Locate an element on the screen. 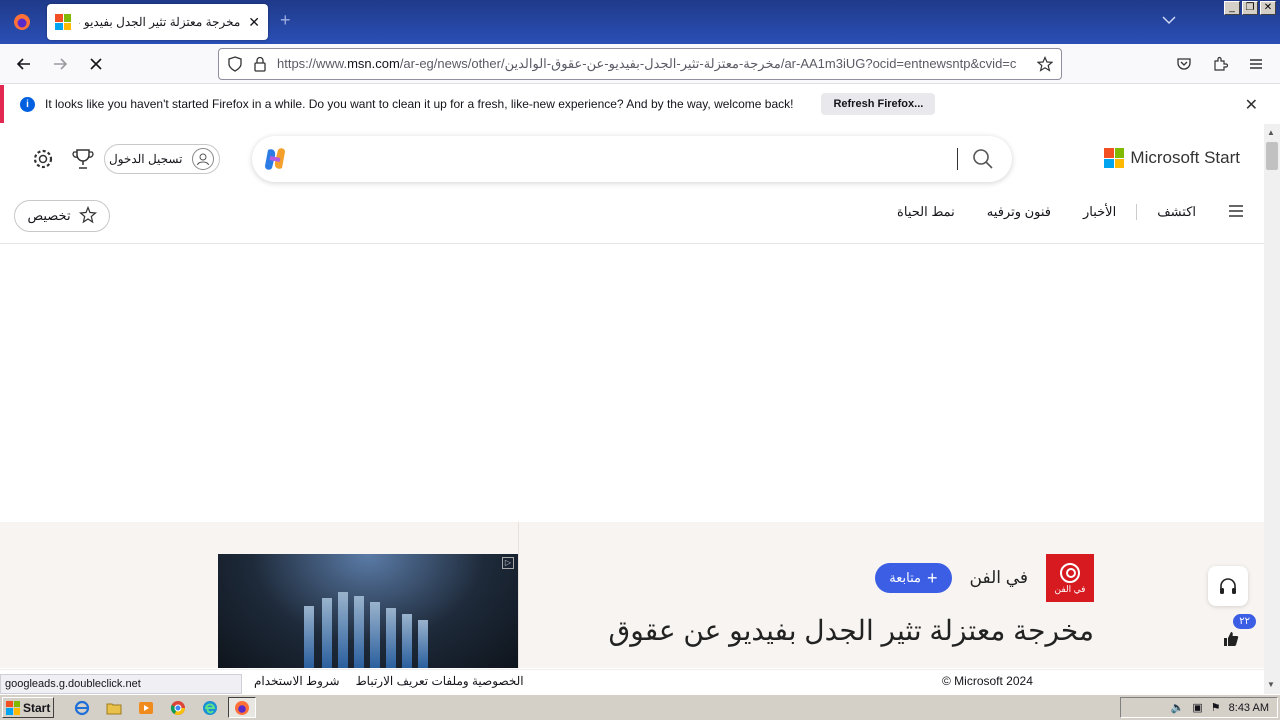  stop-icon is located at coordinates (96, 64).